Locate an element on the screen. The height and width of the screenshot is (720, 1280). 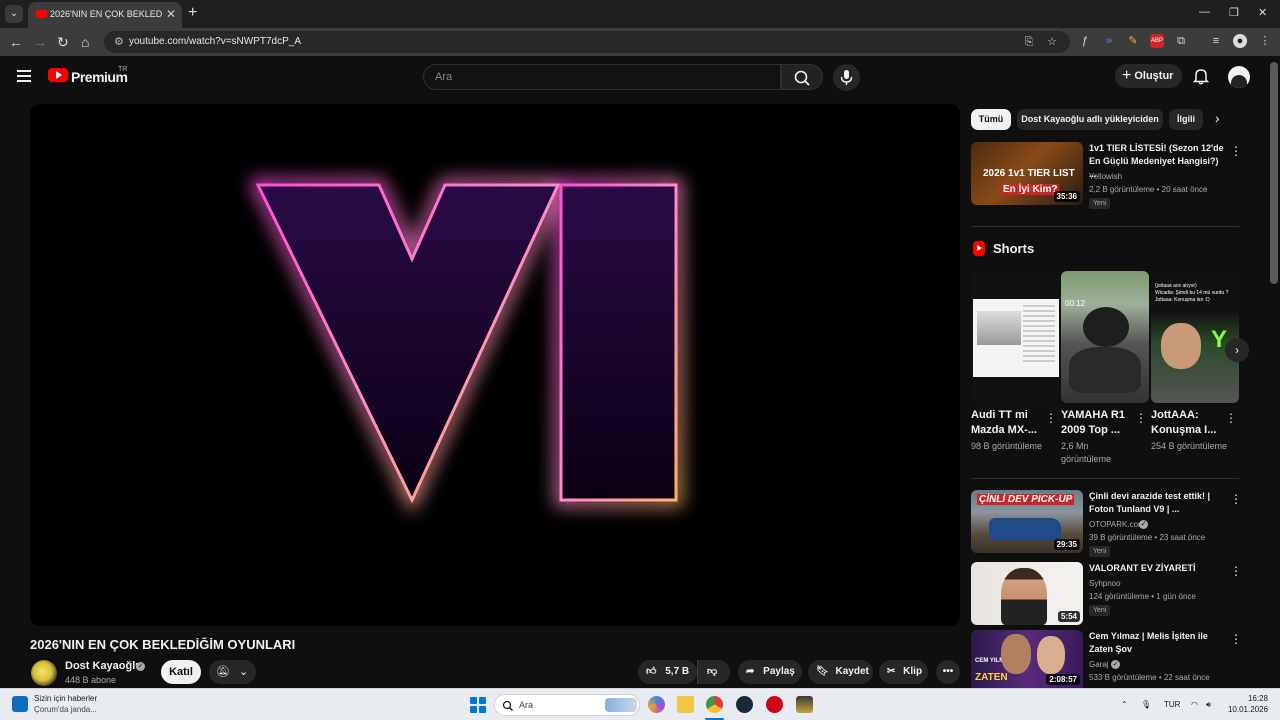
bookmark-star-icon: ☆ is located at coordinates (1052, 42).